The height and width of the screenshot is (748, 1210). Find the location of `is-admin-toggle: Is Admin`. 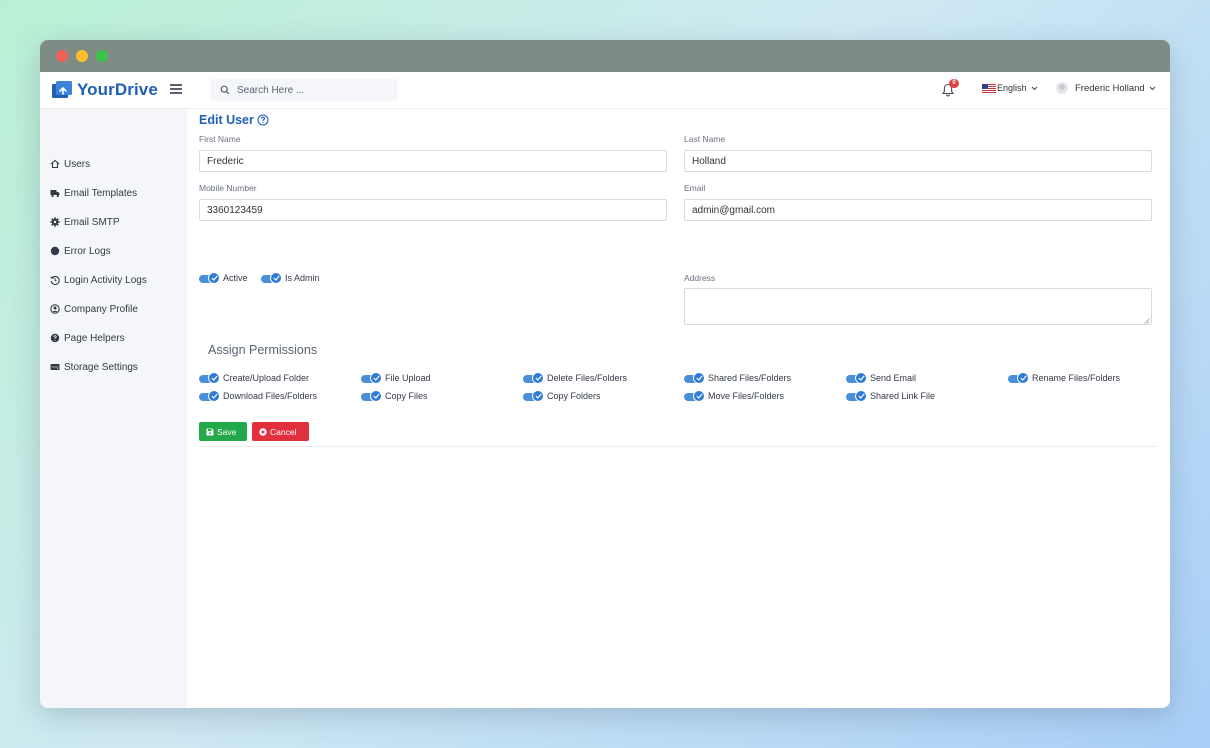

is-admin-toggle: Is Admin is located at coordinates (290, 278).